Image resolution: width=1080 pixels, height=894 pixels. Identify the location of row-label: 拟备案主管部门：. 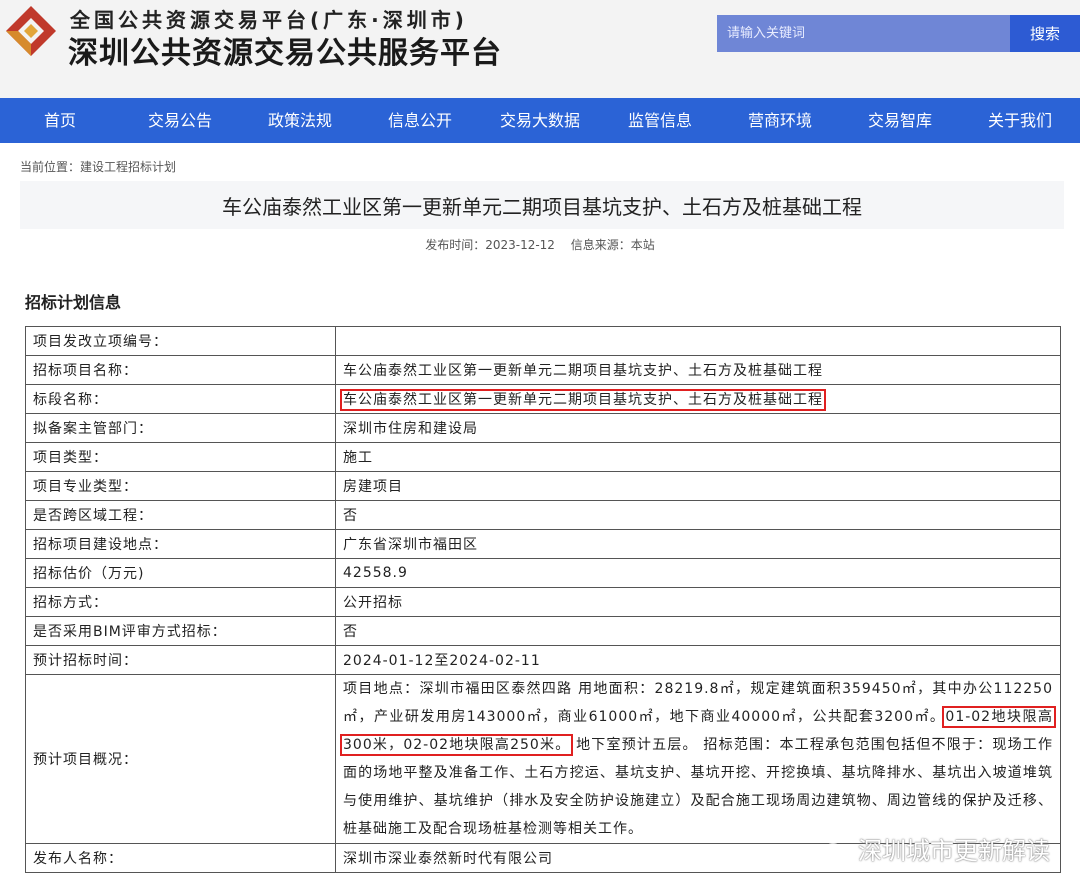
(180, 428).